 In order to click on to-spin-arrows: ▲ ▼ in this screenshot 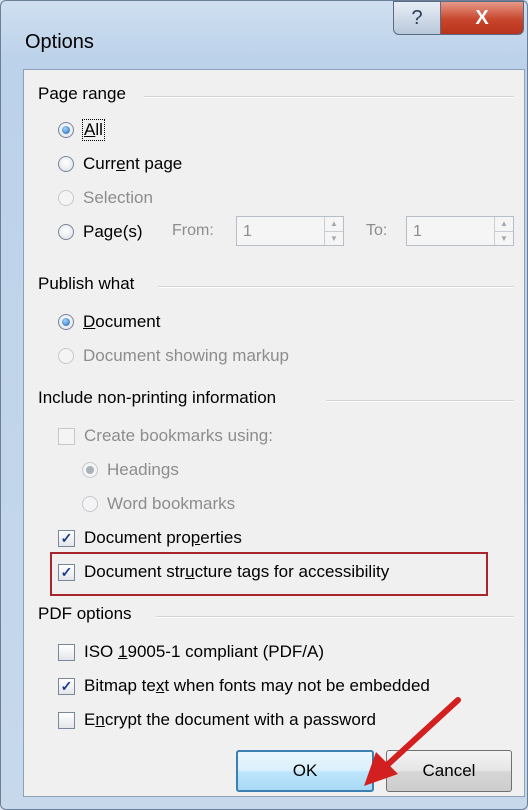, I will do `click(503, 231)`.